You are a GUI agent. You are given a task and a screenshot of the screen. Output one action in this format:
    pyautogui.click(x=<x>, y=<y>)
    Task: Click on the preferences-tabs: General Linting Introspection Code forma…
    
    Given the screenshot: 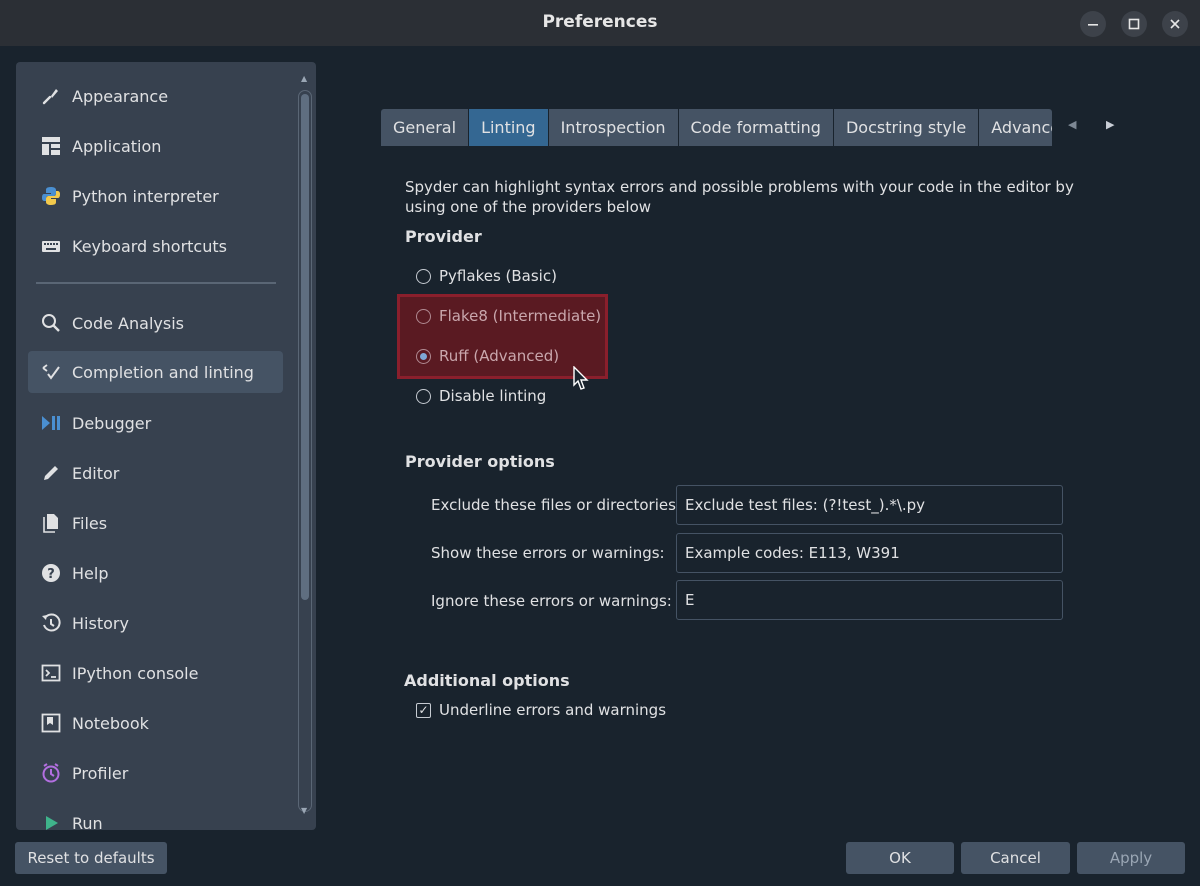 What is the action you would take?
    pyautogui.click(x=716, y=127)
    